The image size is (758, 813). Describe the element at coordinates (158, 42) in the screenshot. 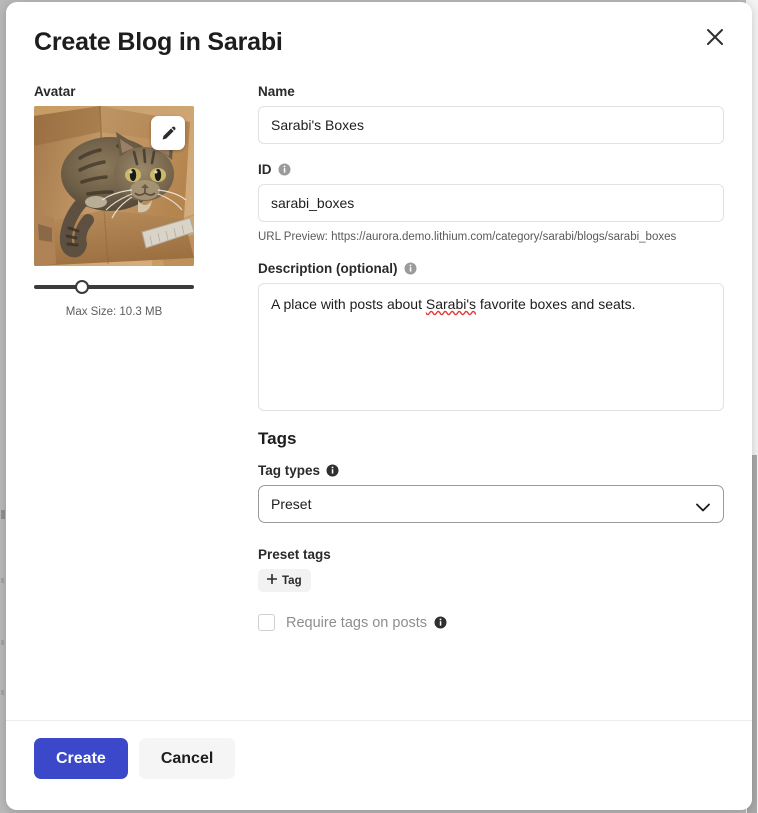

I see `page-title: Create Blog in Sarabi` at that location.